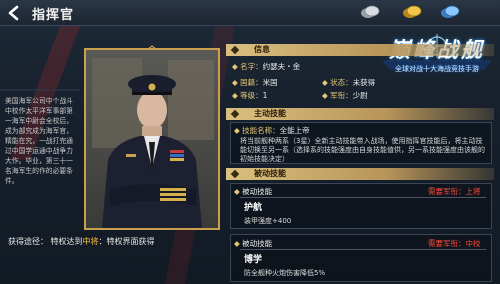 The width and height of the screenshot is (500, 284). What do you see at coordinates (262, 49) in the screenshot?
I see `info-section-label: 信息` at bounding box center [262, 49].